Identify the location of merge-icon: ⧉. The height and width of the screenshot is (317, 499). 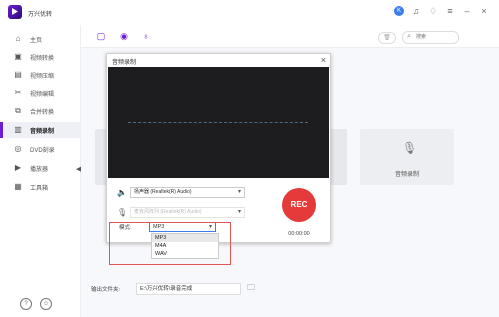
(18, 110).